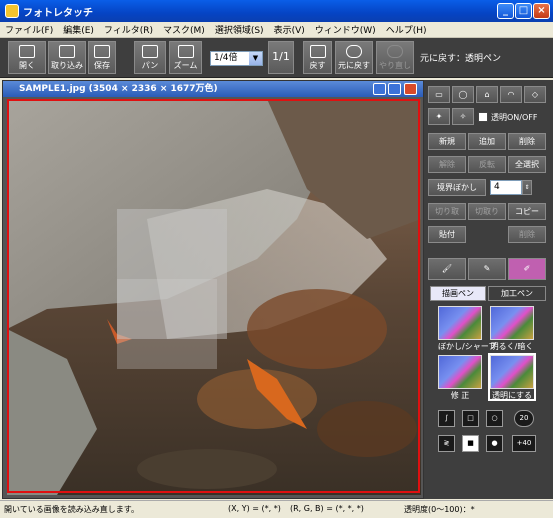 Image resolution: width=553 pixels, height=518 pixels. What do you see at coordinates (511, 94) in the screenshot?
I see `freehand-select-tool: ◠` at bounding box center [511, 94].